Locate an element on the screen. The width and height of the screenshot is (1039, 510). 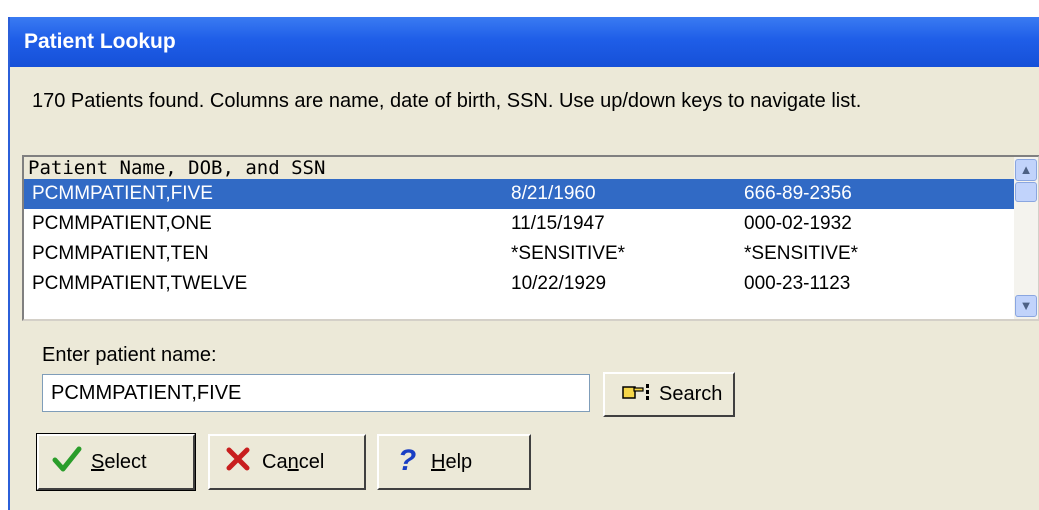
row-ssn: 000-02-1932 is located at coordinates (798, 223).